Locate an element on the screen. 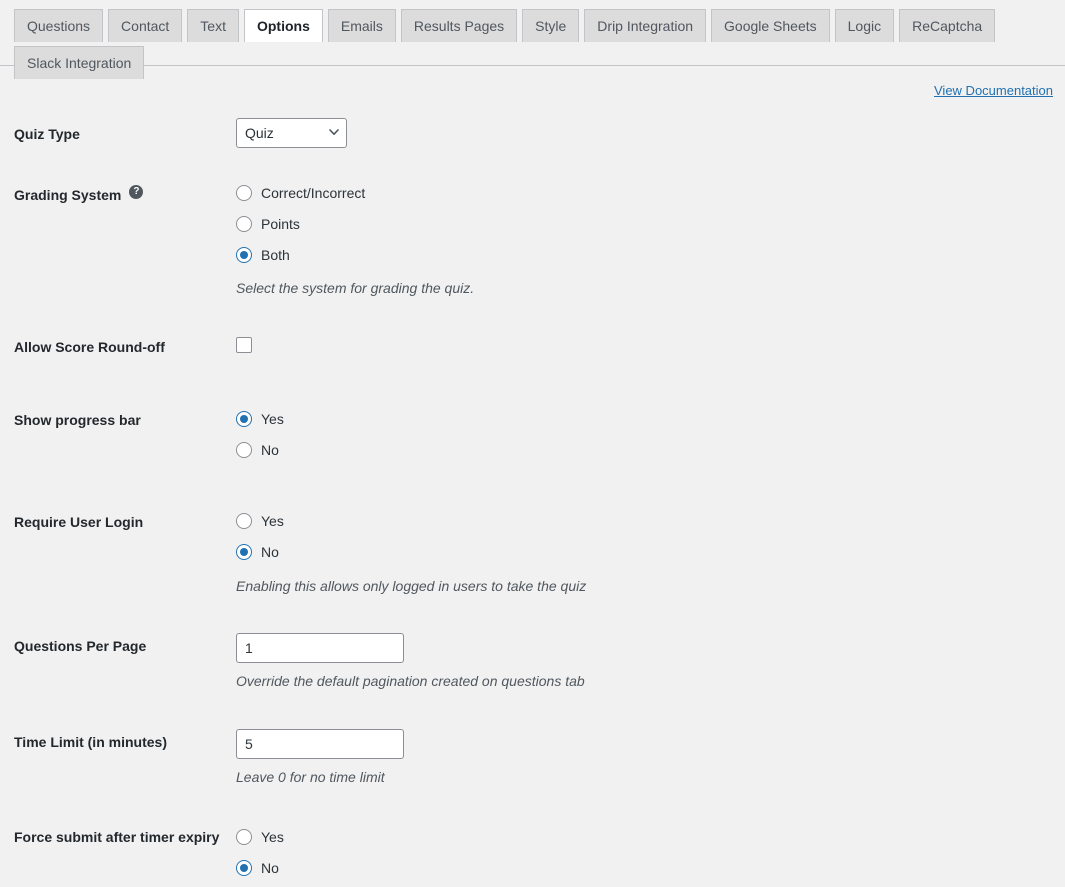  label-allow-score-roundoff: Allow Score Round-off is located at coordinates (118, 347).